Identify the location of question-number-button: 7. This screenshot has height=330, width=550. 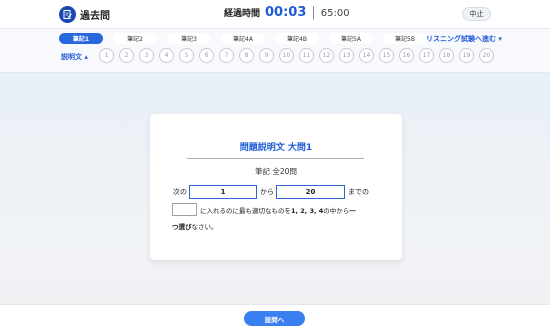
(226, 55).